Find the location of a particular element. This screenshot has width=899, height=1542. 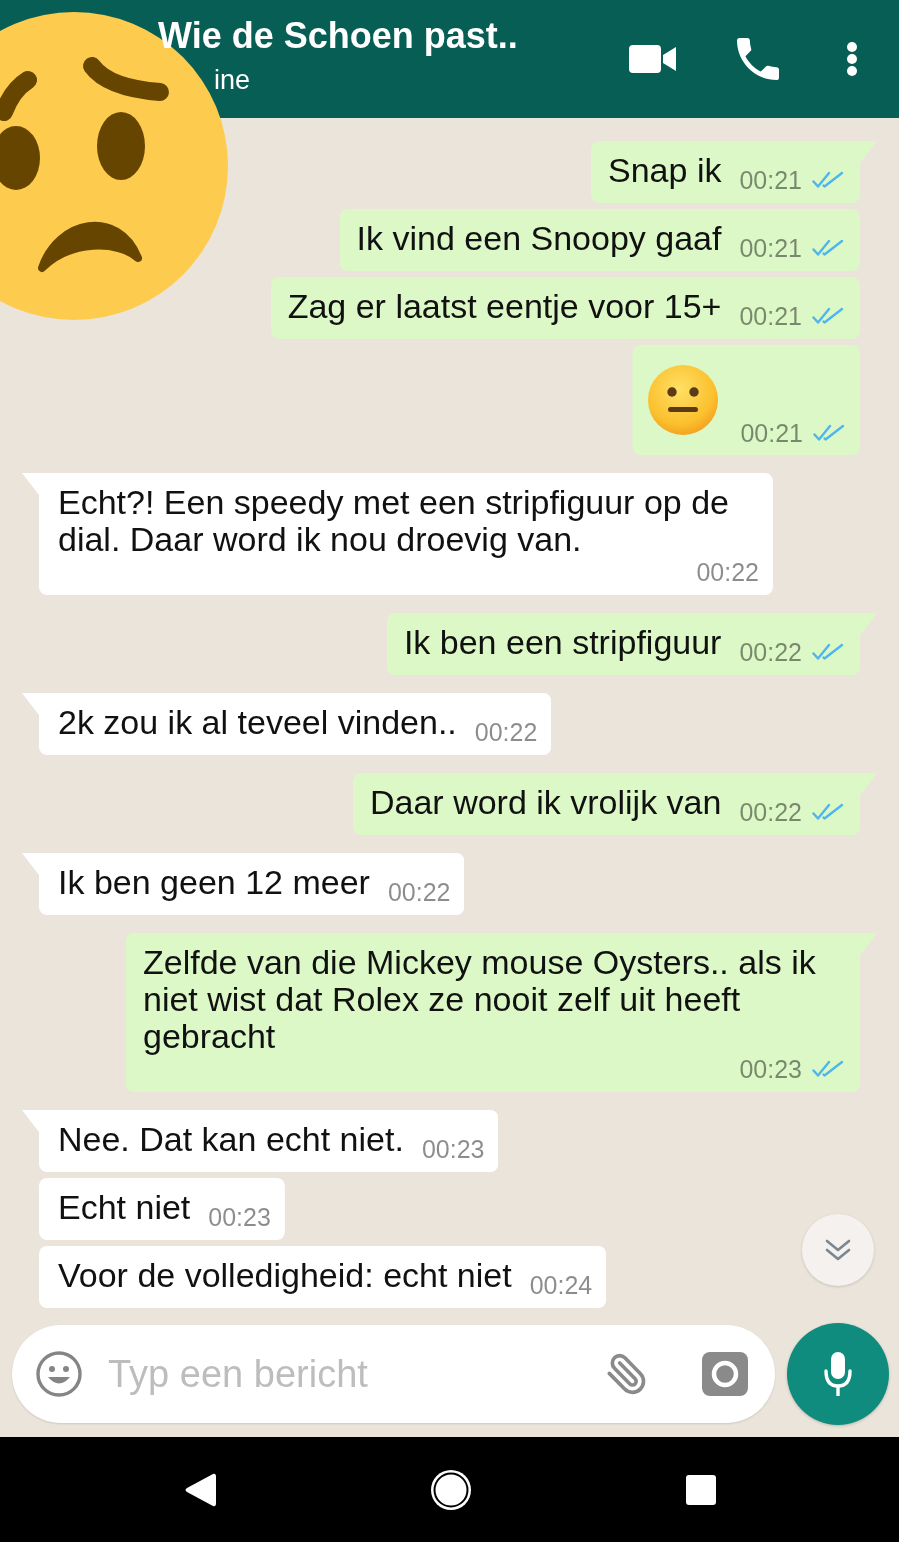

message-text: Ik vind een Snoopy gaaf is located at coordinates (539, 238).